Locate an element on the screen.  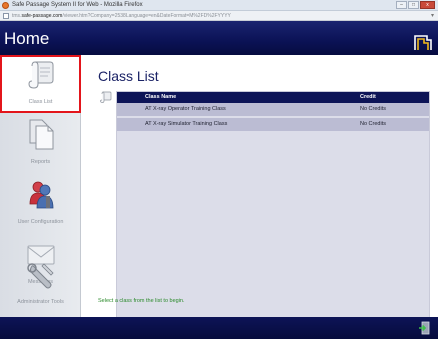
minimize-button: – is located at coordinates (401, 5).